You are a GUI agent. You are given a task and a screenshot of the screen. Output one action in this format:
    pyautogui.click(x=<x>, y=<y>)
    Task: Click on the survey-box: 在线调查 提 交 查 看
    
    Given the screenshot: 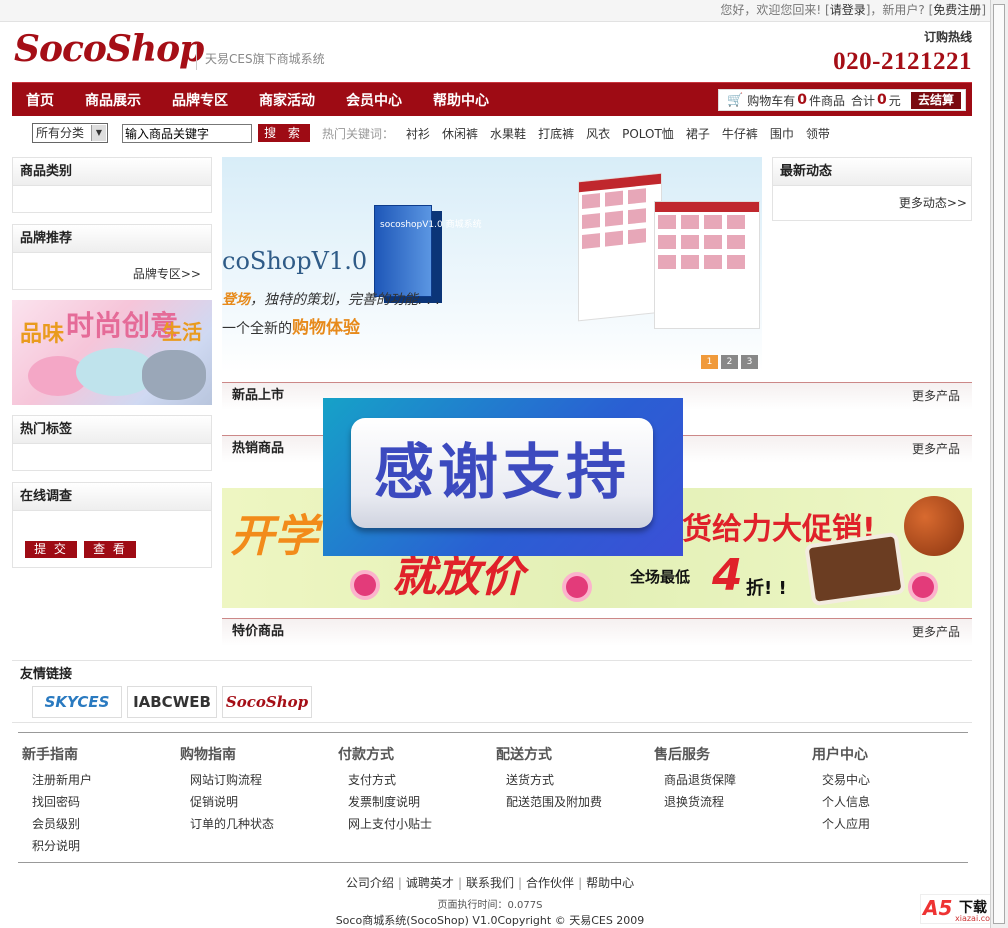 What is the action you would take?
    pyautogui.click(x=112, y=525)
    